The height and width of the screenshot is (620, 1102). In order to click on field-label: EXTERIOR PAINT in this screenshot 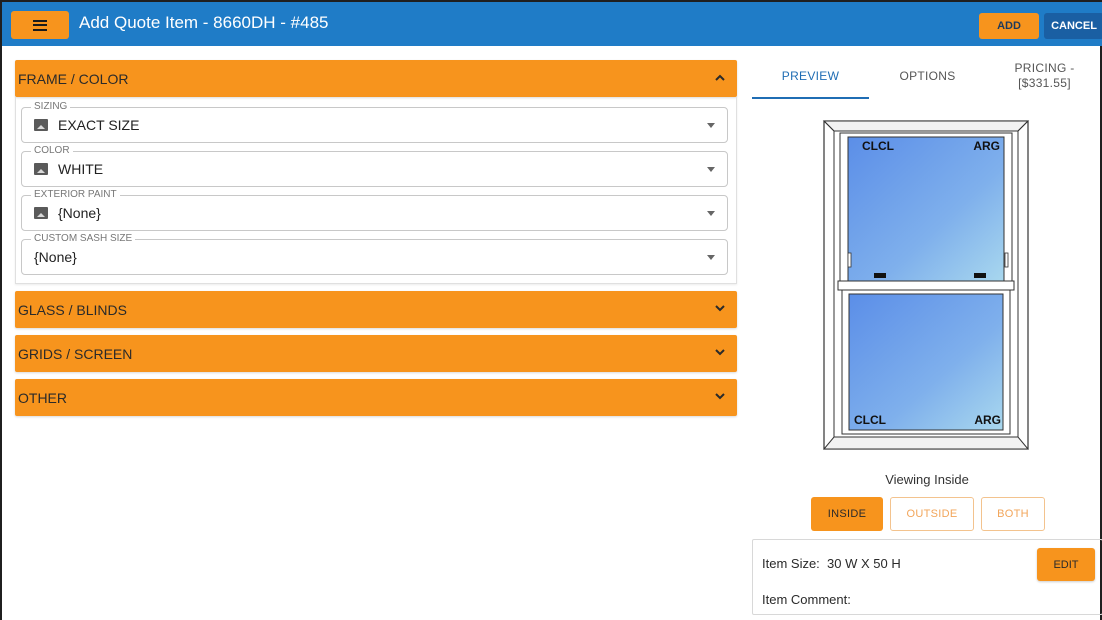, I will do `click(75, 195)`.